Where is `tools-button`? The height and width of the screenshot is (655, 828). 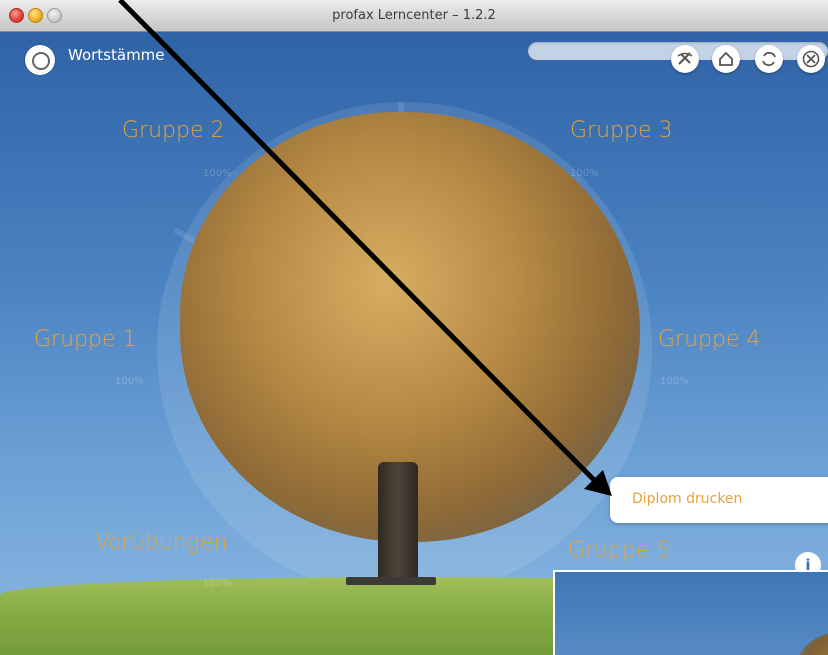
tools-button is located at coordinates (685, 59).